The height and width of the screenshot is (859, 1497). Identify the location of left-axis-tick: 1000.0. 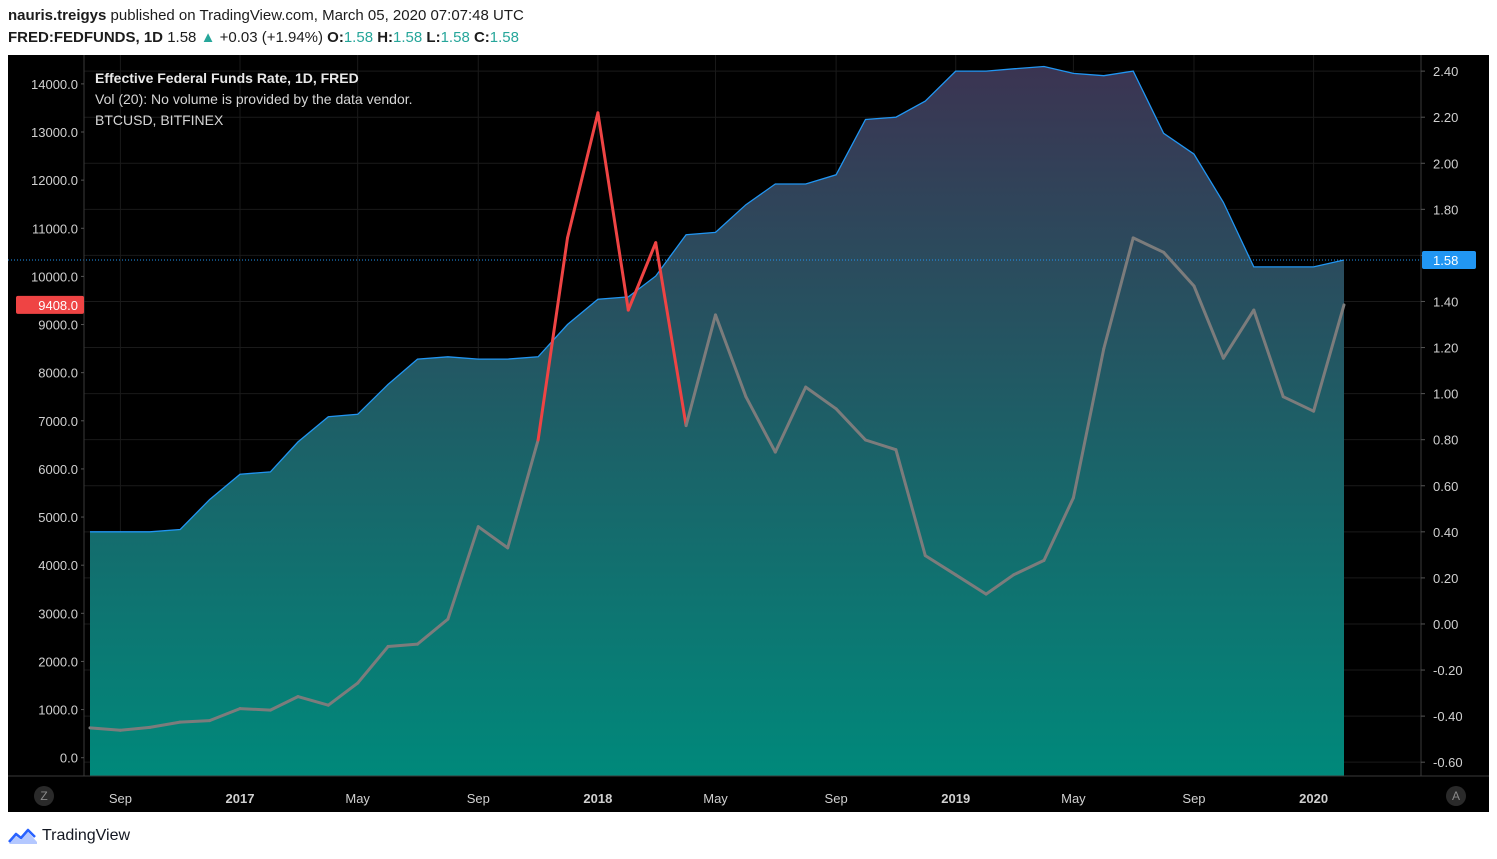
(58, 710).